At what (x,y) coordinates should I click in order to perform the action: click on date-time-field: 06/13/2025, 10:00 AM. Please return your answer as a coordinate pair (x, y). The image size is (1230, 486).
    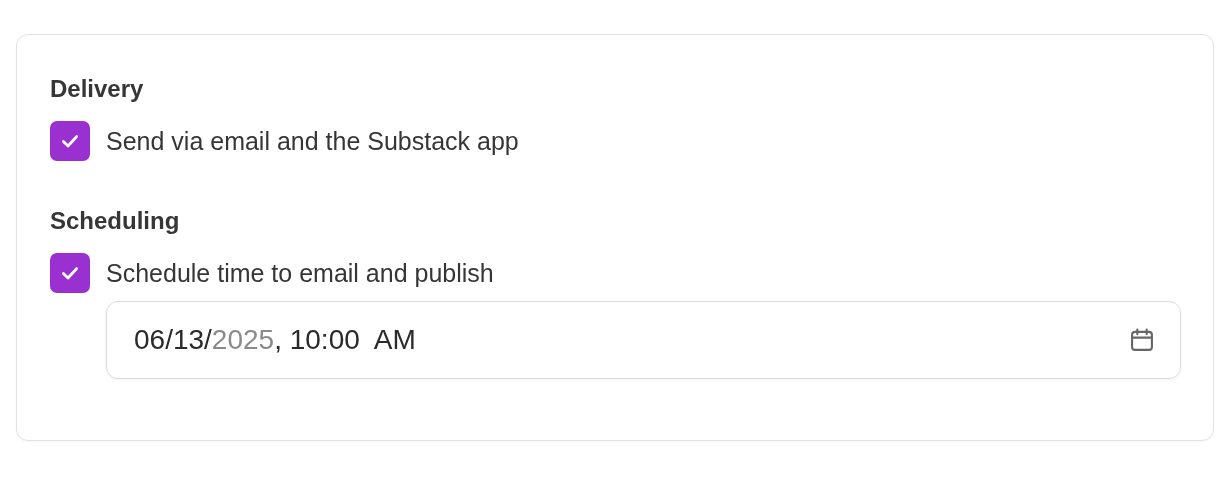
    Looking at the image, I should click on (643, 340).